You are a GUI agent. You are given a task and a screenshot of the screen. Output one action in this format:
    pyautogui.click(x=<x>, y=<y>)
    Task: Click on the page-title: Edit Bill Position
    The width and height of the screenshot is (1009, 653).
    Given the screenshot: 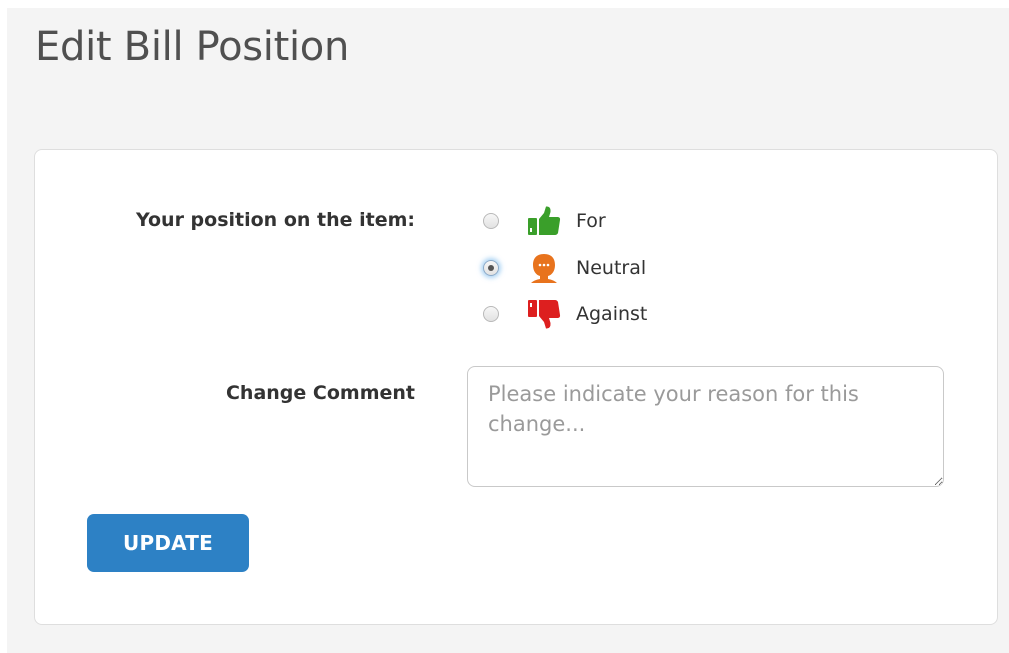 What is the action you would take?
    pyautogui.click(x=192, y=47)
    